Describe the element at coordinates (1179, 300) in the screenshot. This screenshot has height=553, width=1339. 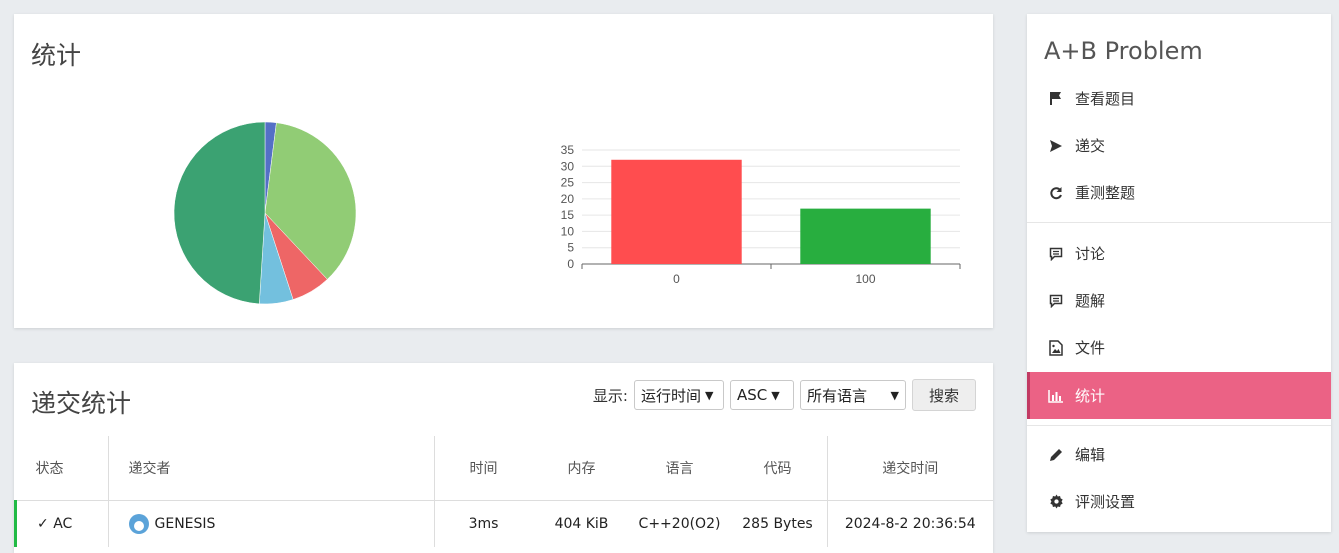
I see `sidebar-item-solutions: 题解` at that location.